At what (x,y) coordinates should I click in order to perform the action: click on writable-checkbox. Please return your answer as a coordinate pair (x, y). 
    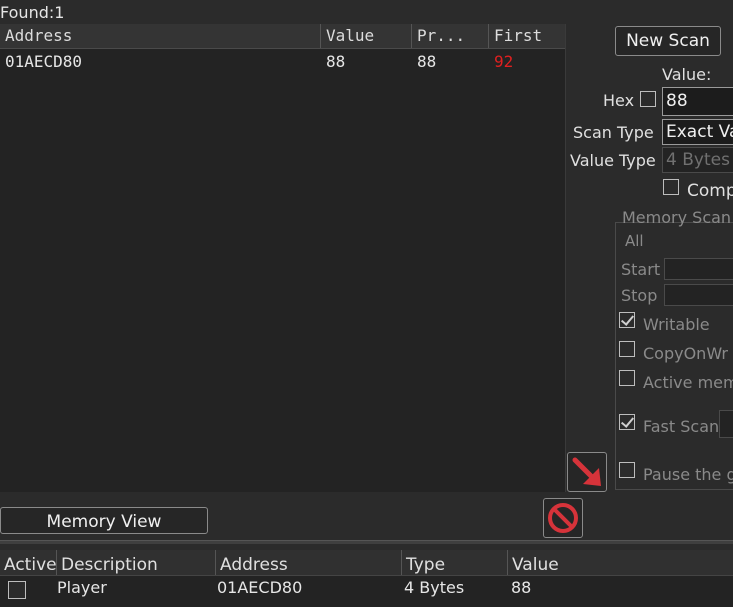
    Looking at the image, I should click on (627, 320).